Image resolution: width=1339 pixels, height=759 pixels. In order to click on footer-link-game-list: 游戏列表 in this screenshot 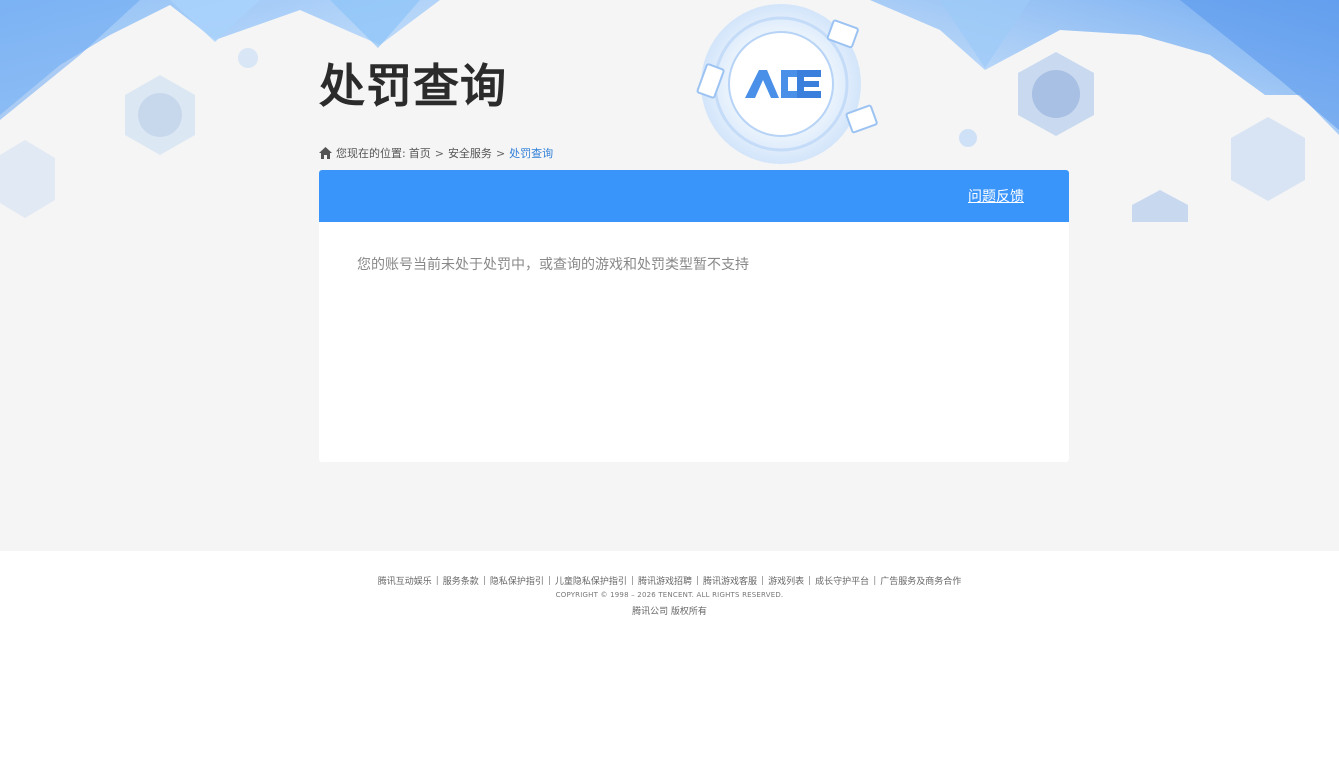, I will do `click(786, 580)`.